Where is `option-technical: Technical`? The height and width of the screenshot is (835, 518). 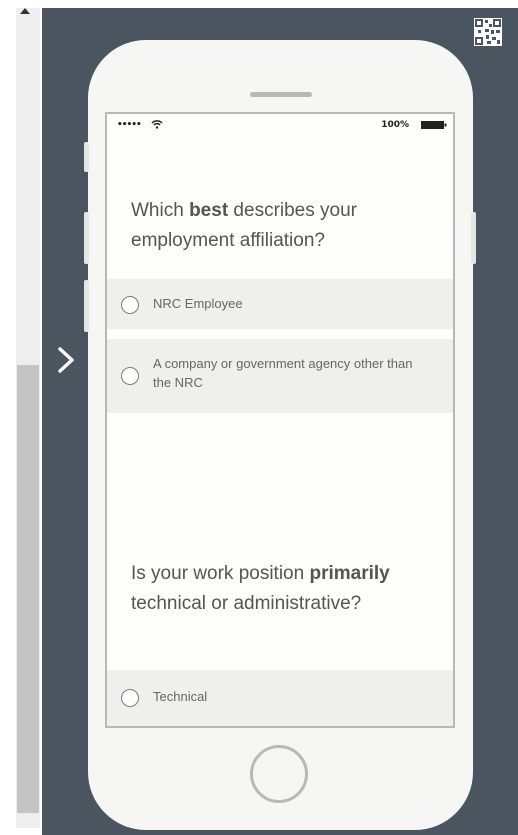 option-technical: Technical is located at coordinates (280, 698).